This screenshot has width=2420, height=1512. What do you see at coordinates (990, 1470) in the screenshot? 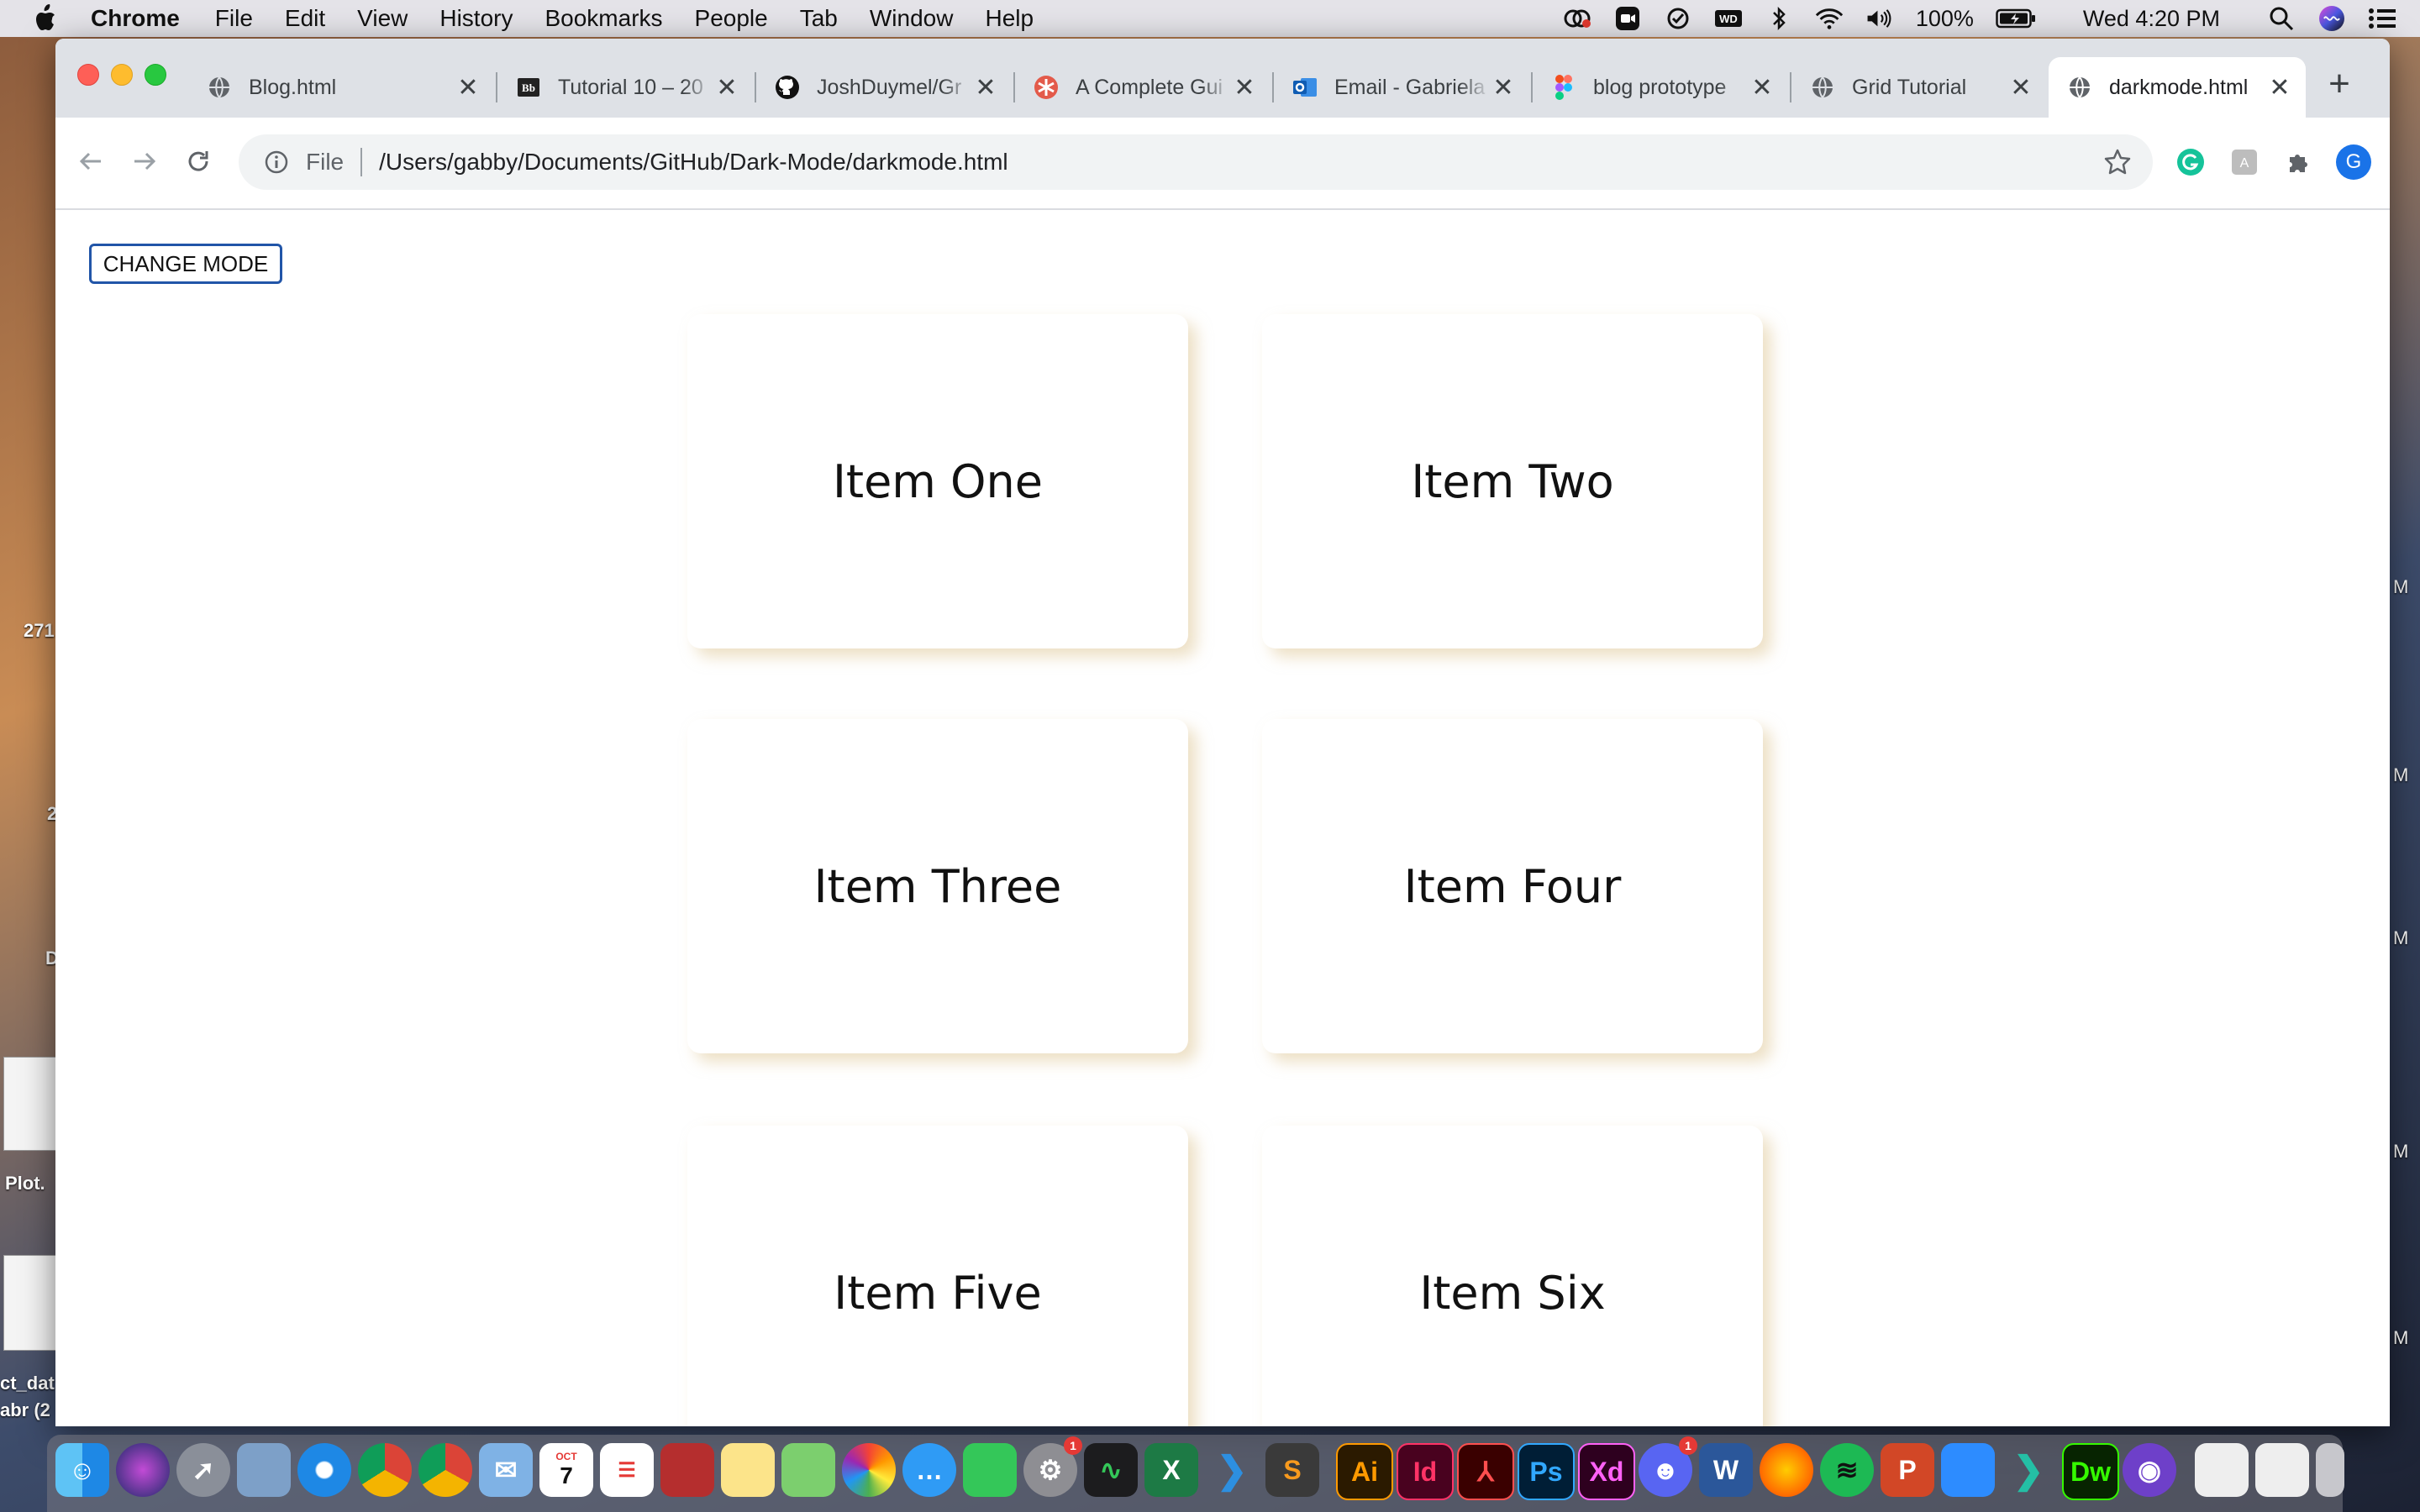
I see `facetime-icon` at bounding box center [990, 1470].